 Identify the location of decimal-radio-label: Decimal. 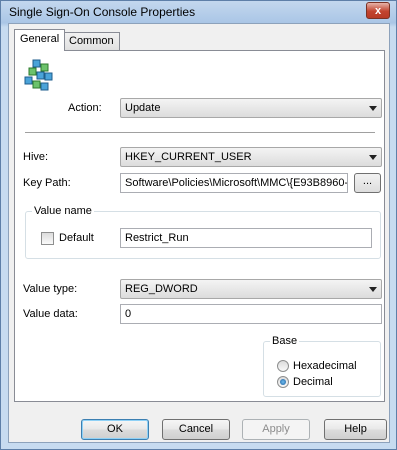
(313, 382).